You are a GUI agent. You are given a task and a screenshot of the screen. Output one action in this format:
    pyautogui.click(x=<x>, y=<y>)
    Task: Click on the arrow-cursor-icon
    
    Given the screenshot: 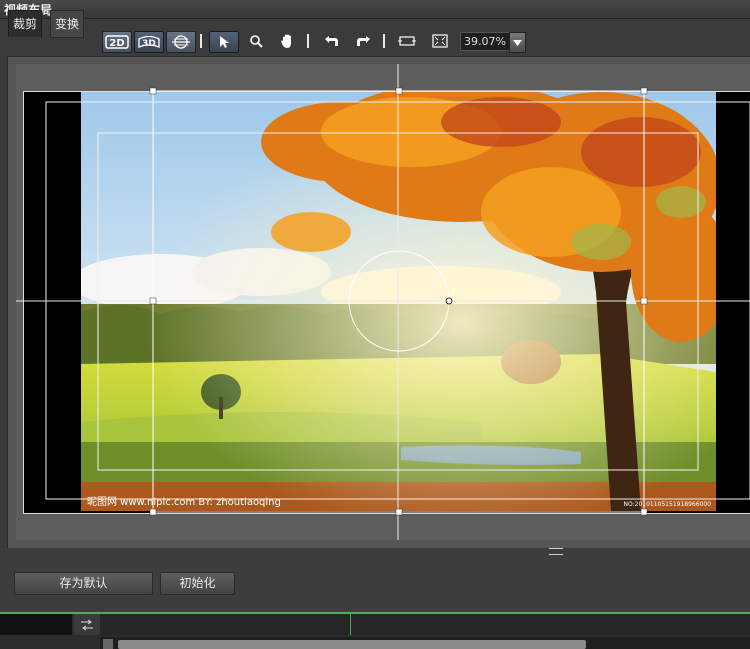 What is the action you would take?
    pyautogui.click(x=224, y=42)
    